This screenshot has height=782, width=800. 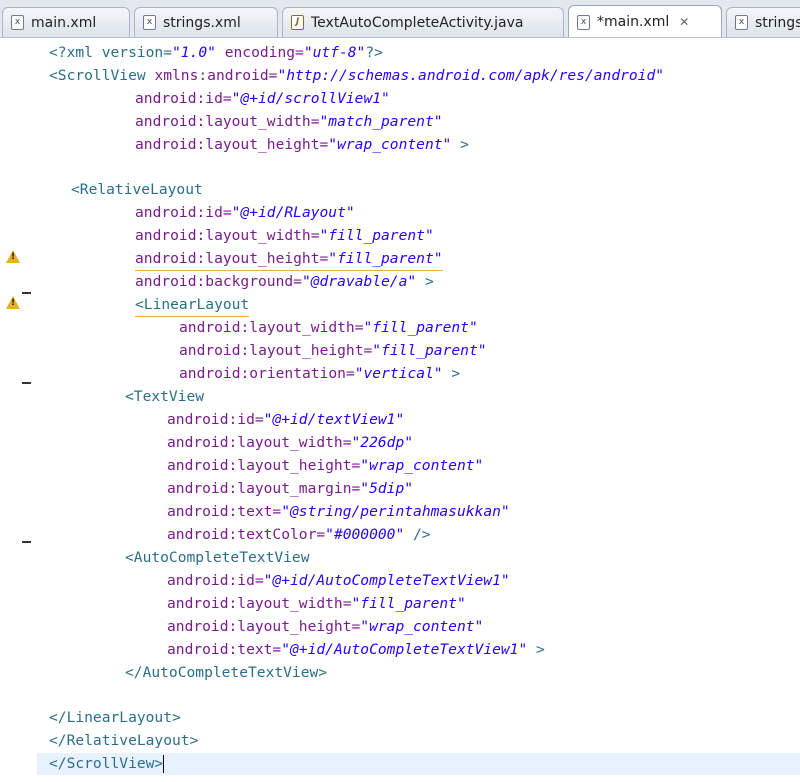 What do you see at coordinates (137, 189) in the screenshot?
I see `code-line: <RelativeLayout` at bounding box center [137, 189].